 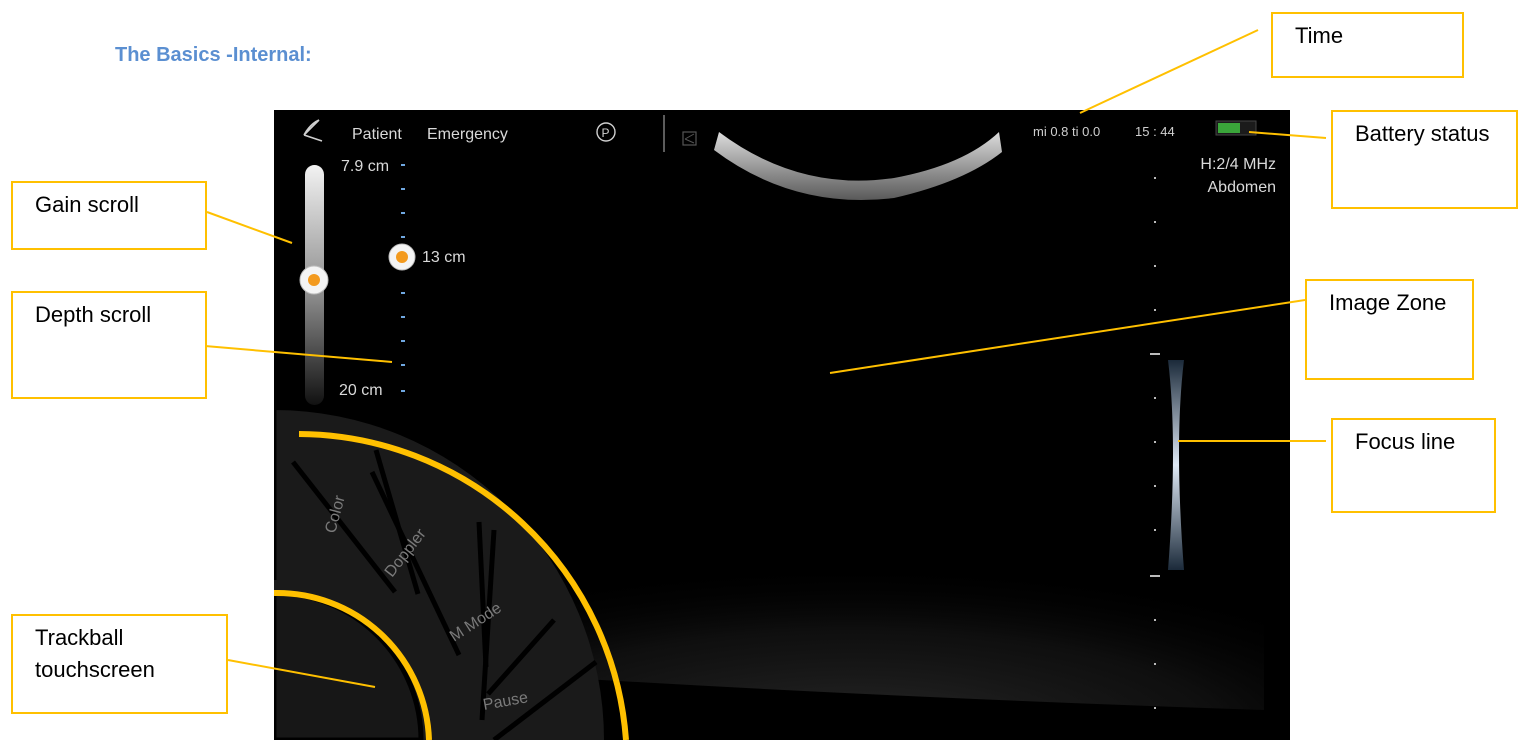 I want to click on clock: 15 : 44, so click(x=1155, y=131).